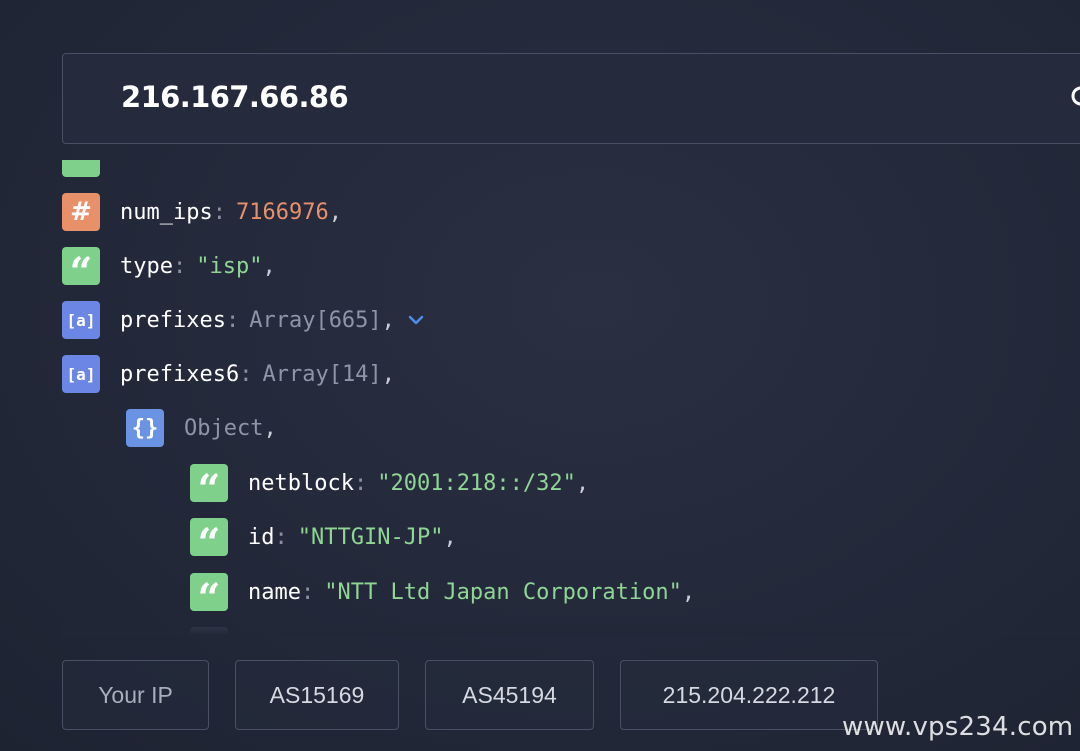  Describe the element at coordinates (81, 168) in the screenshot. I see `string-type-icon` at that location.